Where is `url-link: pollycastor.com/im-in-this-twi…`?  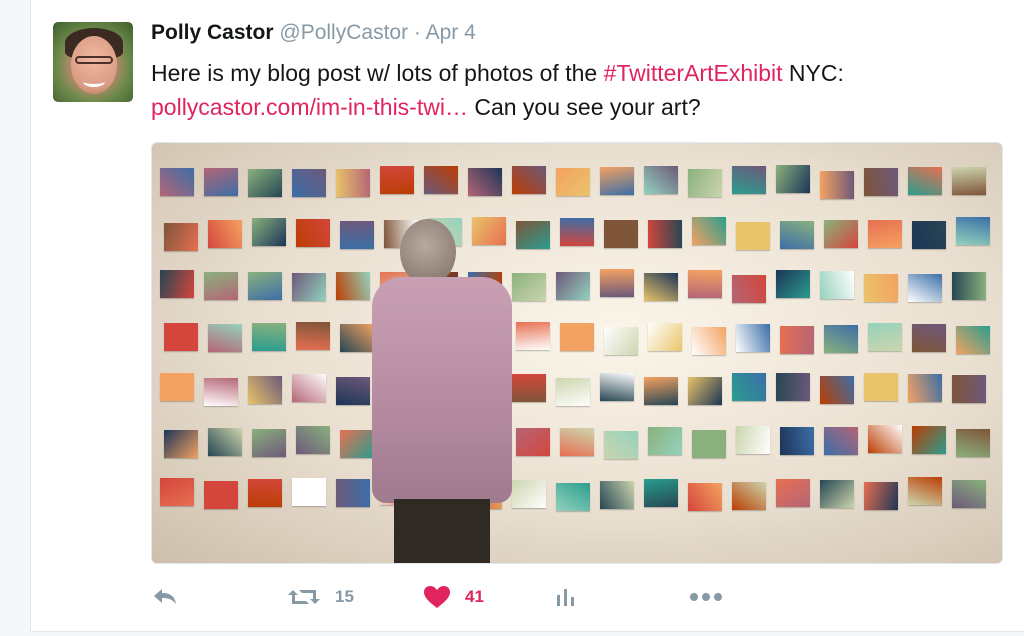 url-link: pollycastor.com/im-in-this-twi… is located at coordinates (309, 107).